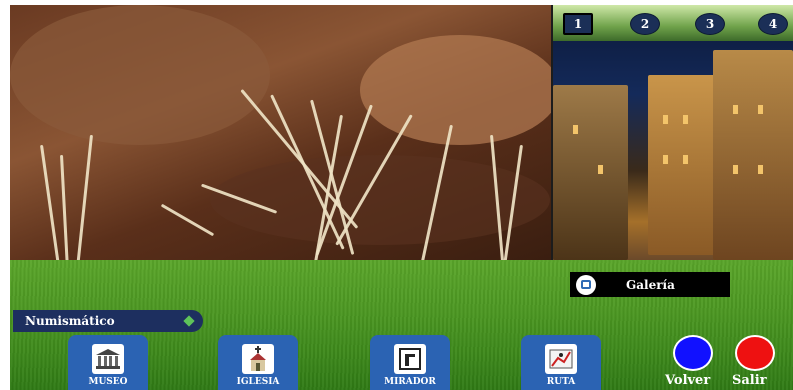  Describe the element at coordinates (189, 321) in the screenshot. I see `diamond-icon` at that location.